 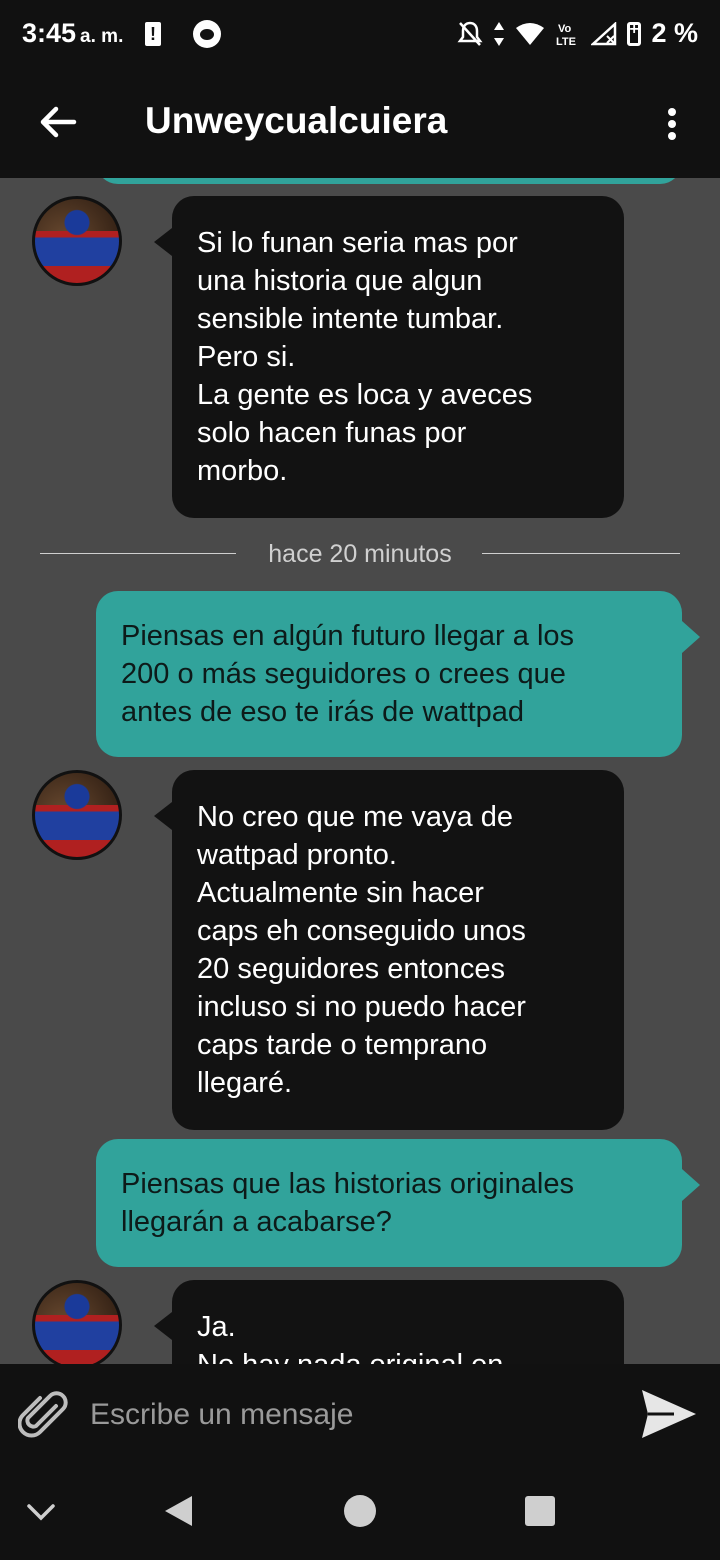 I want to click on battery-icon, so click(x=634, y=33).